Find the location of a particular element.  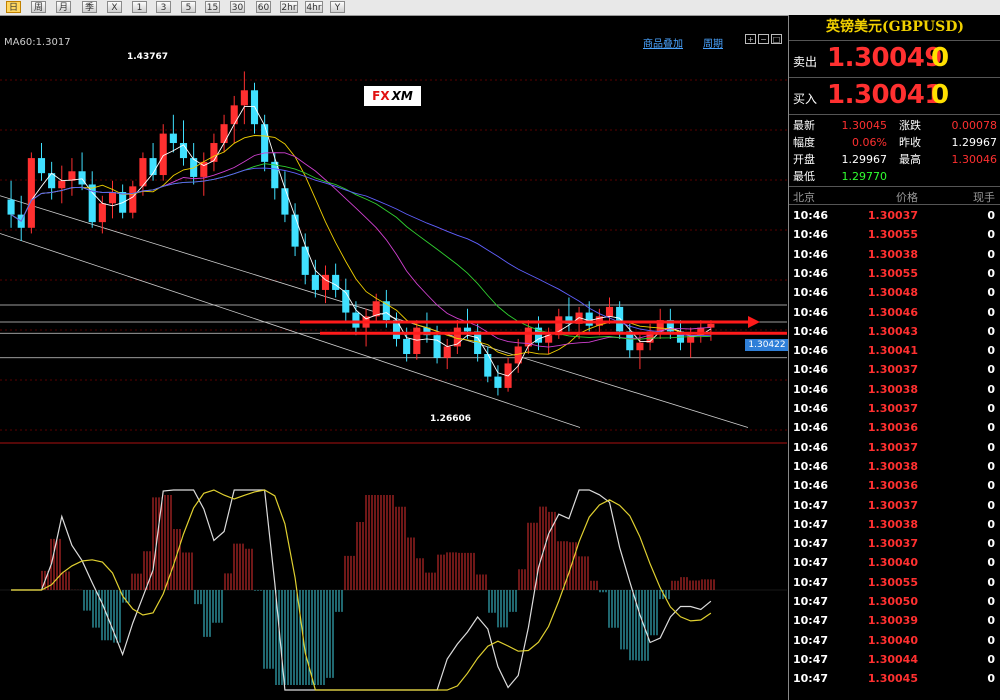

stat-label: 开盘 is located at coordinates (804, 159).